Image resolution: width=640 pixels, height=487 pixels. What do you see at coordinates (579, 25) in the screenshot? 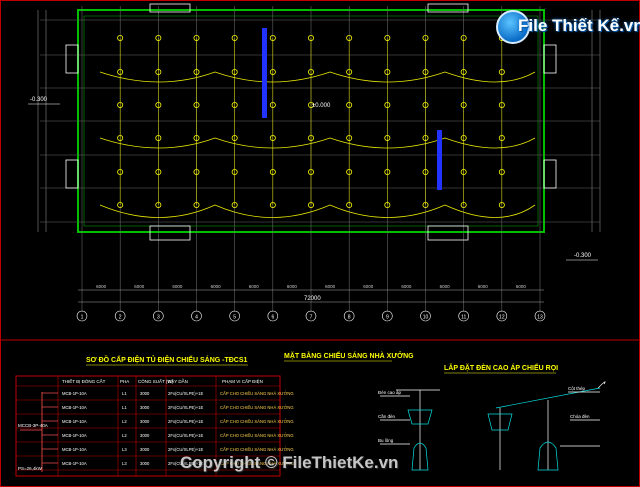
I see `brand-name: File Thiết Kế.vn` at bounding box center [579, 25].